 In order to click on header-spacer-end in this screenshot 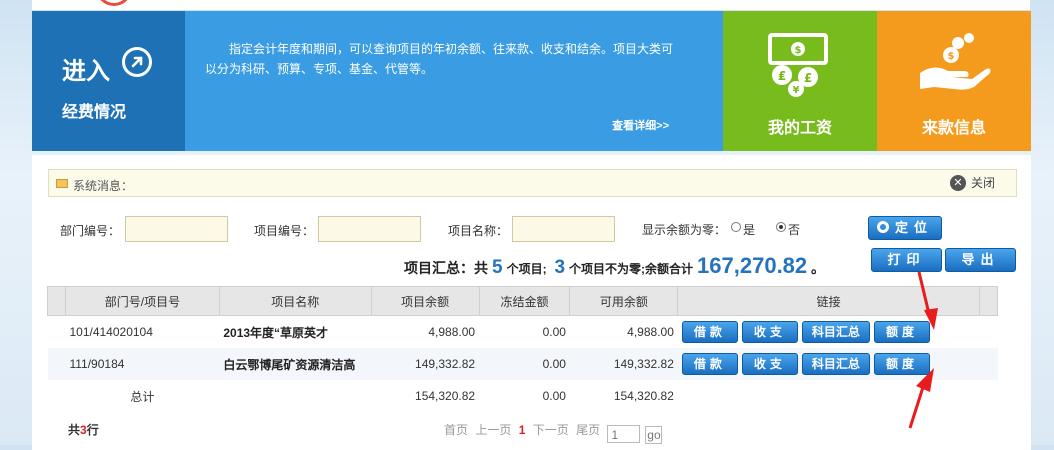, I will do `click(988, 301)`.